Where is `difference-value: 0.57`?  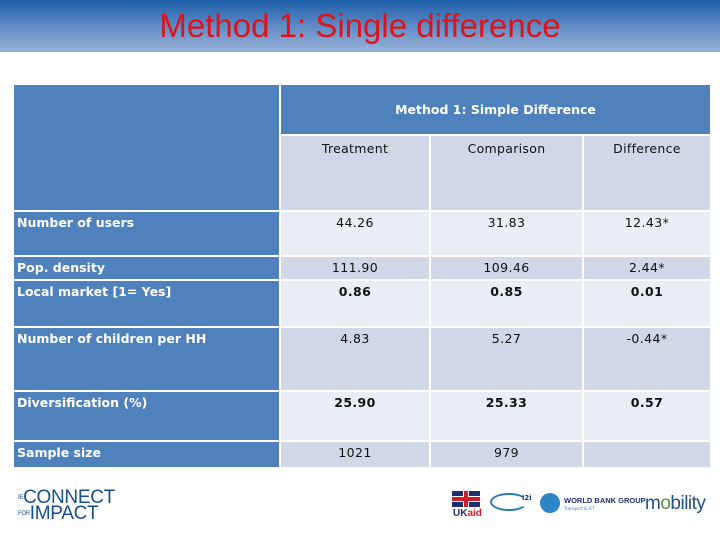 difference-value: 0.57 is located at coordinates (647, 416).